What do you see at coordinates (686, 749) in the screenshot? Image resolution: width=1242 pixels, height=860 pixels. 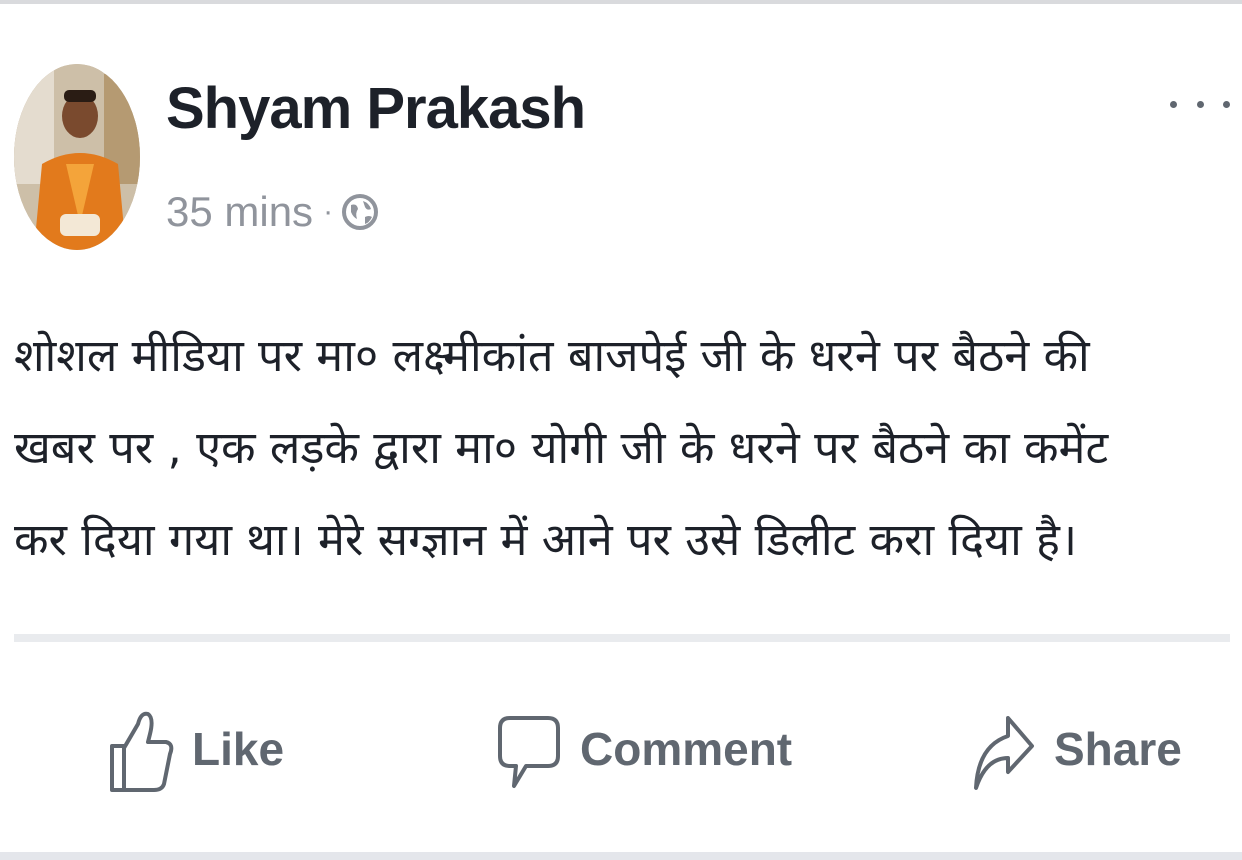 I see `comment-label: Comment` at bounding box center [686, 749].